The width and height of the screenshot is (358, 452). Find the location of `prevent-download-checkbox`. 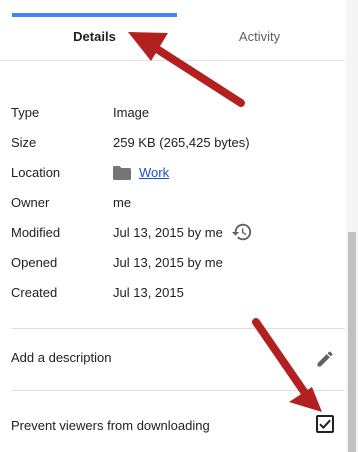

prevent-download-checkbox is located at coordinates (325, 424).